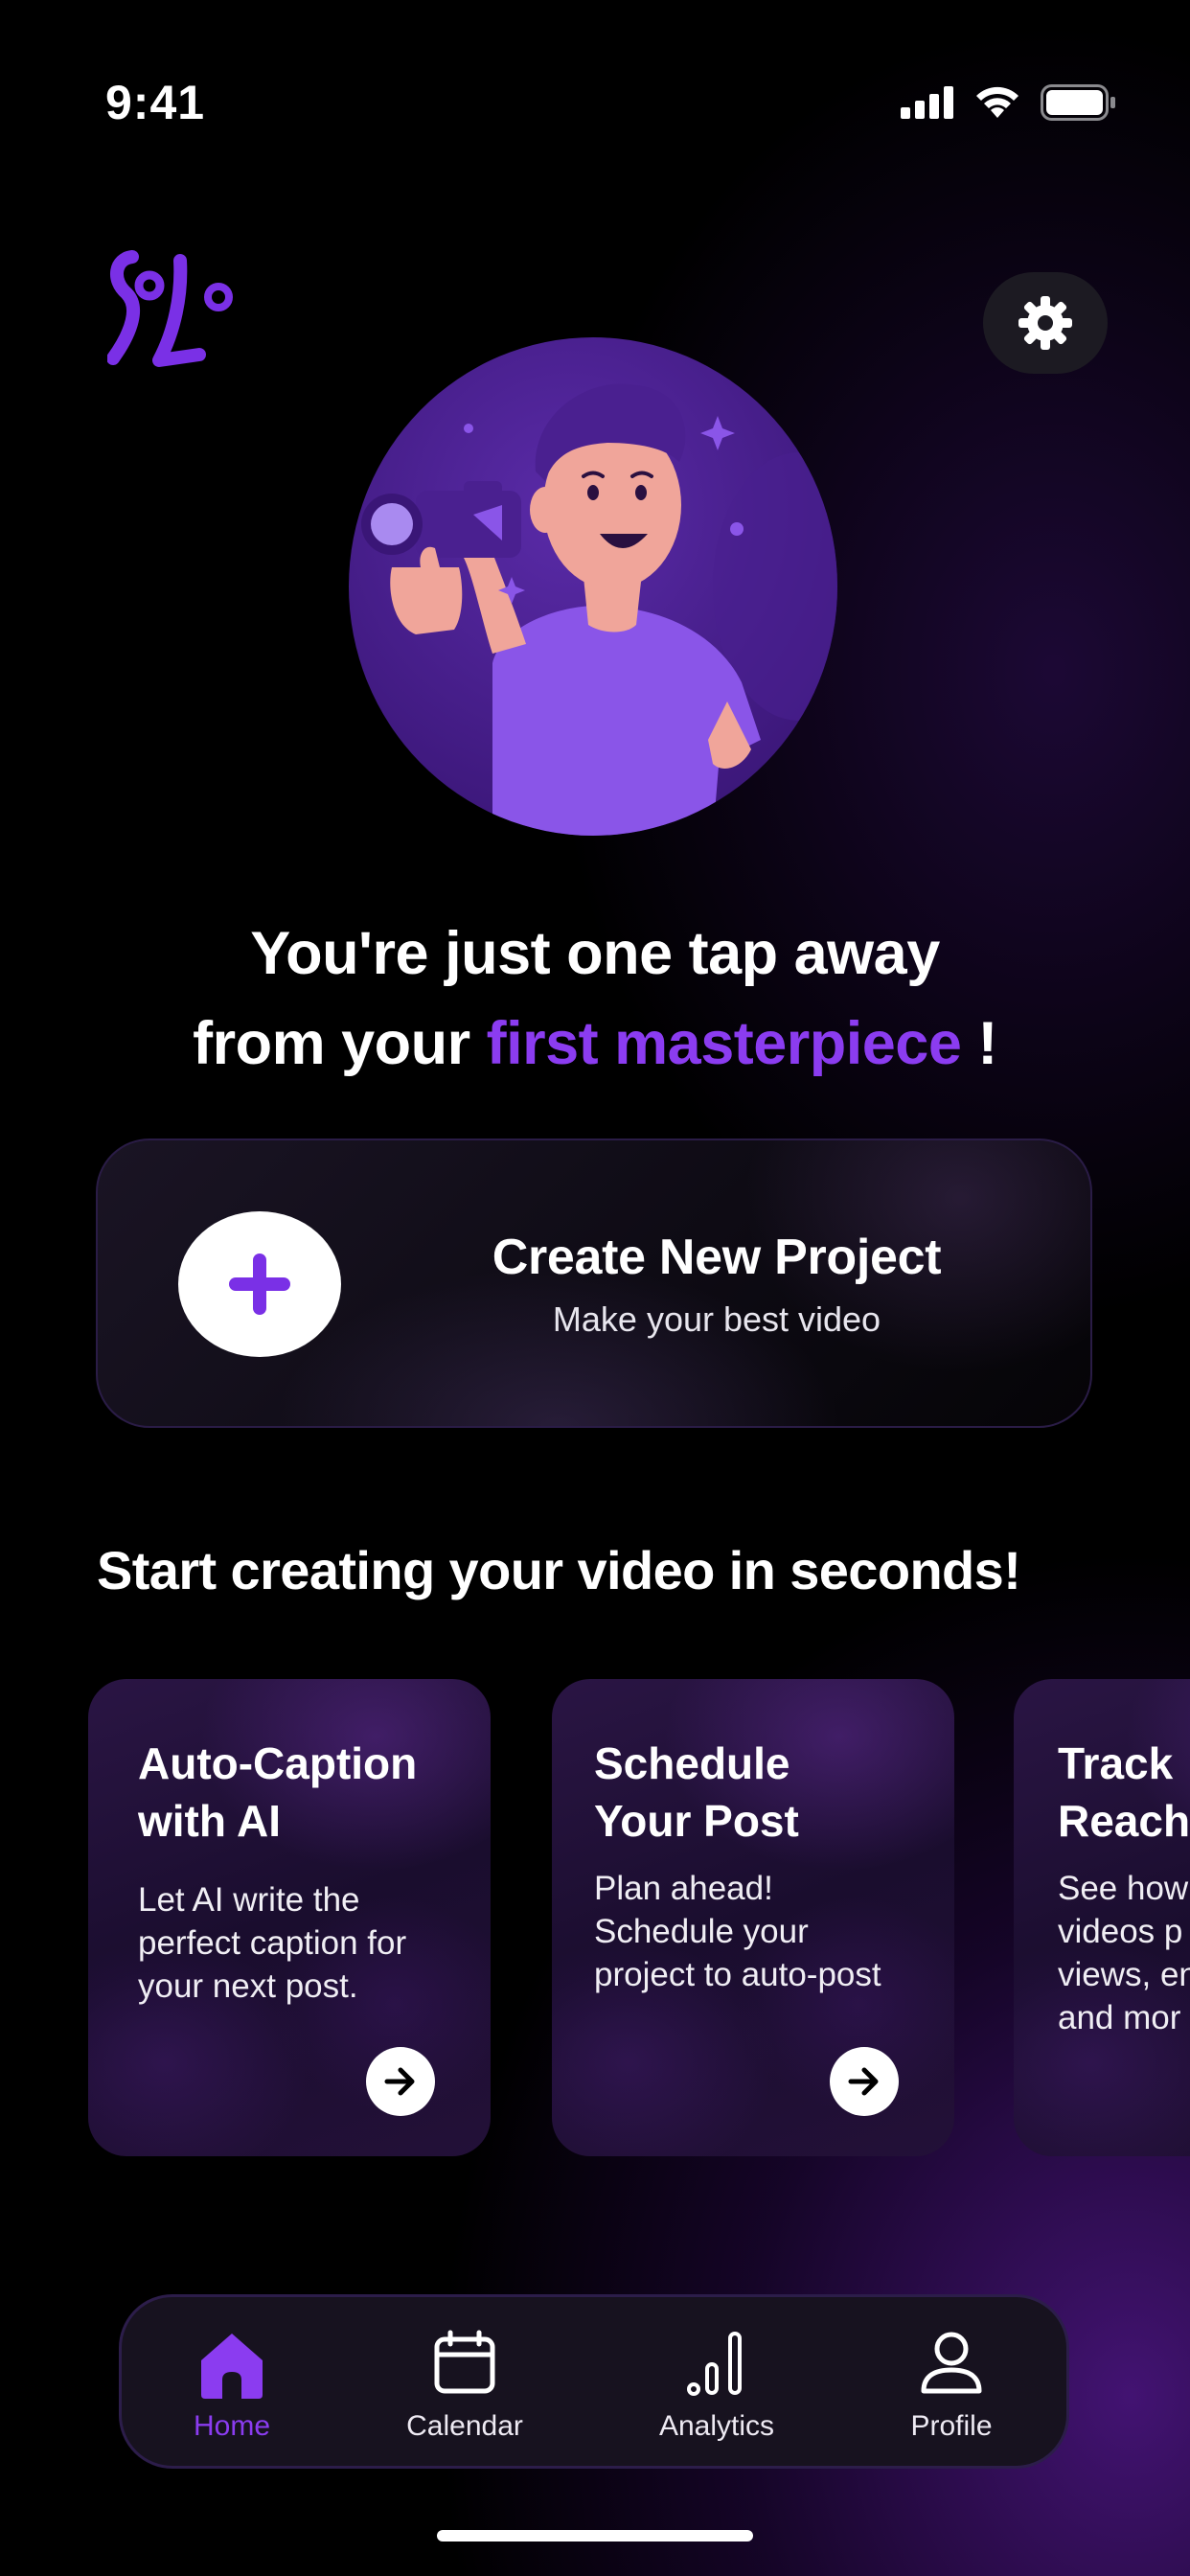 This screenshot has height=2576, width=1190. What do you see at coordinates (232, 2426) in the screenshot?
I see `nav-label: Home` at bounding box center [232, 2426].